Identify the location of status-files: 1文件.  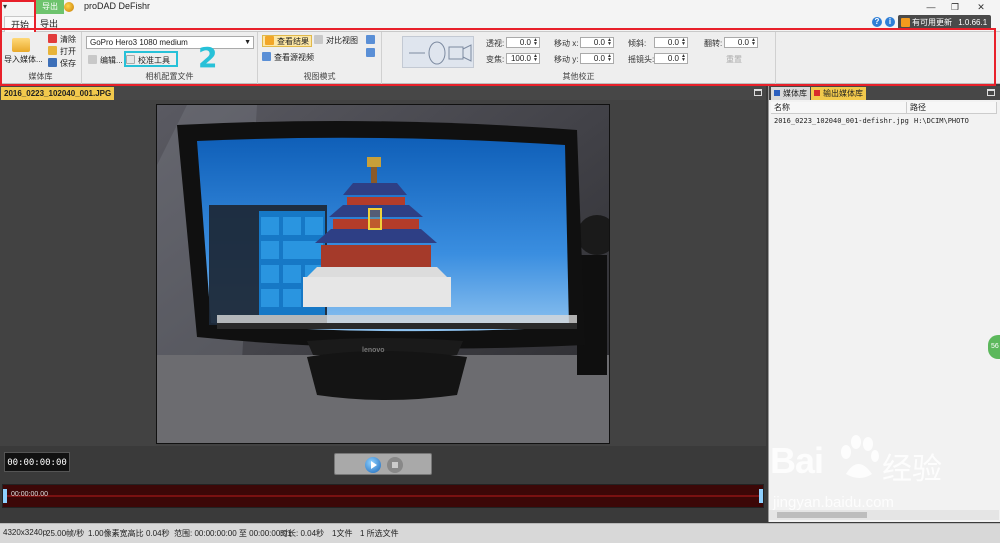
(342, 533).